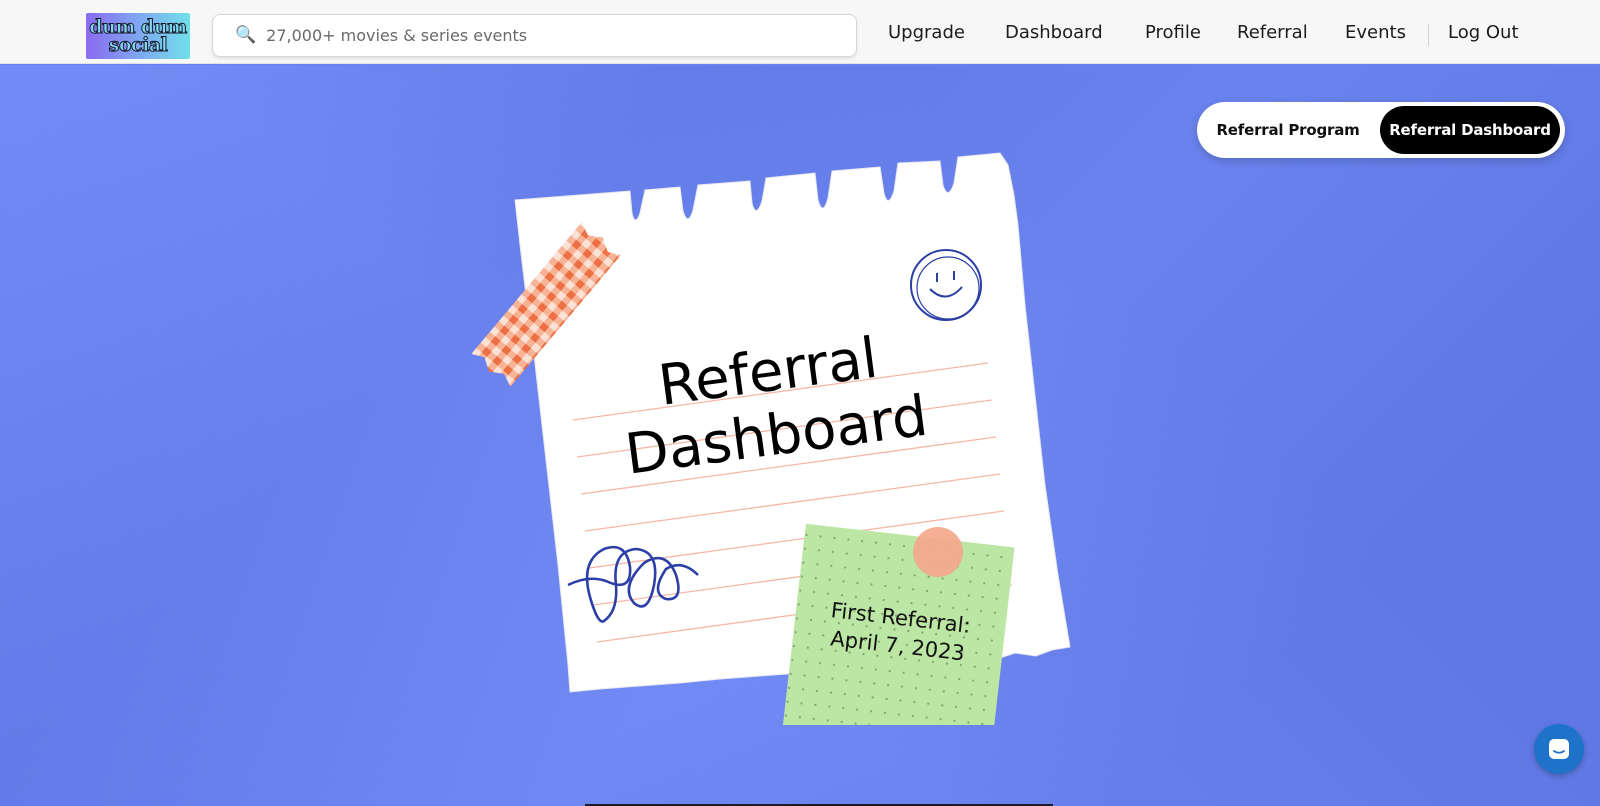  Describe the element at coordinates (1054, 32) in the screenshot. I see `nav-dashboard: Dashboard` at that location.